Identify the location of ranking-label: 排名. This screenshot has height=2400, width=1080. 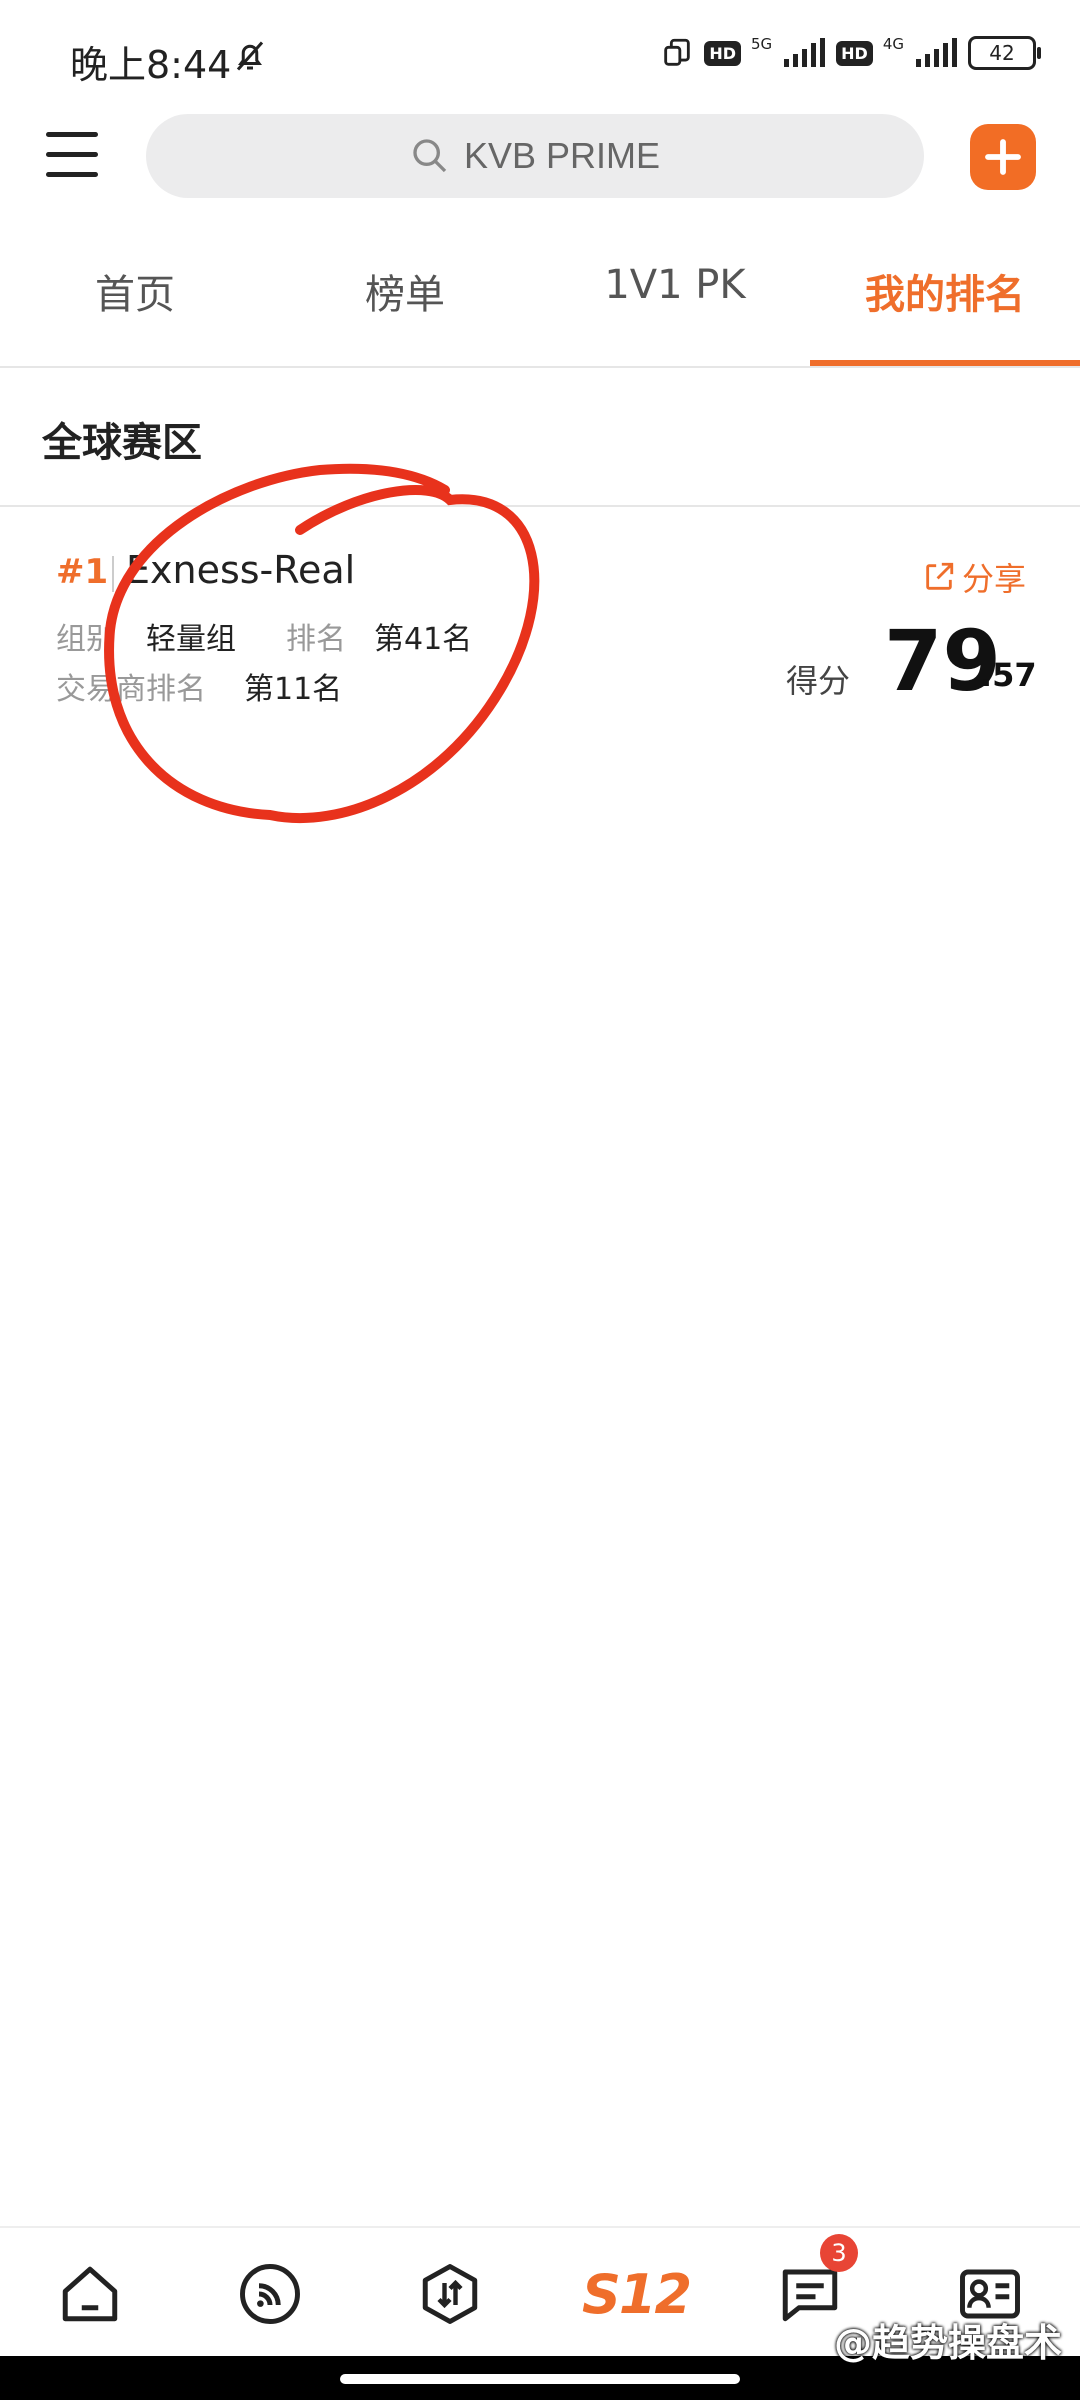
(316, 639).